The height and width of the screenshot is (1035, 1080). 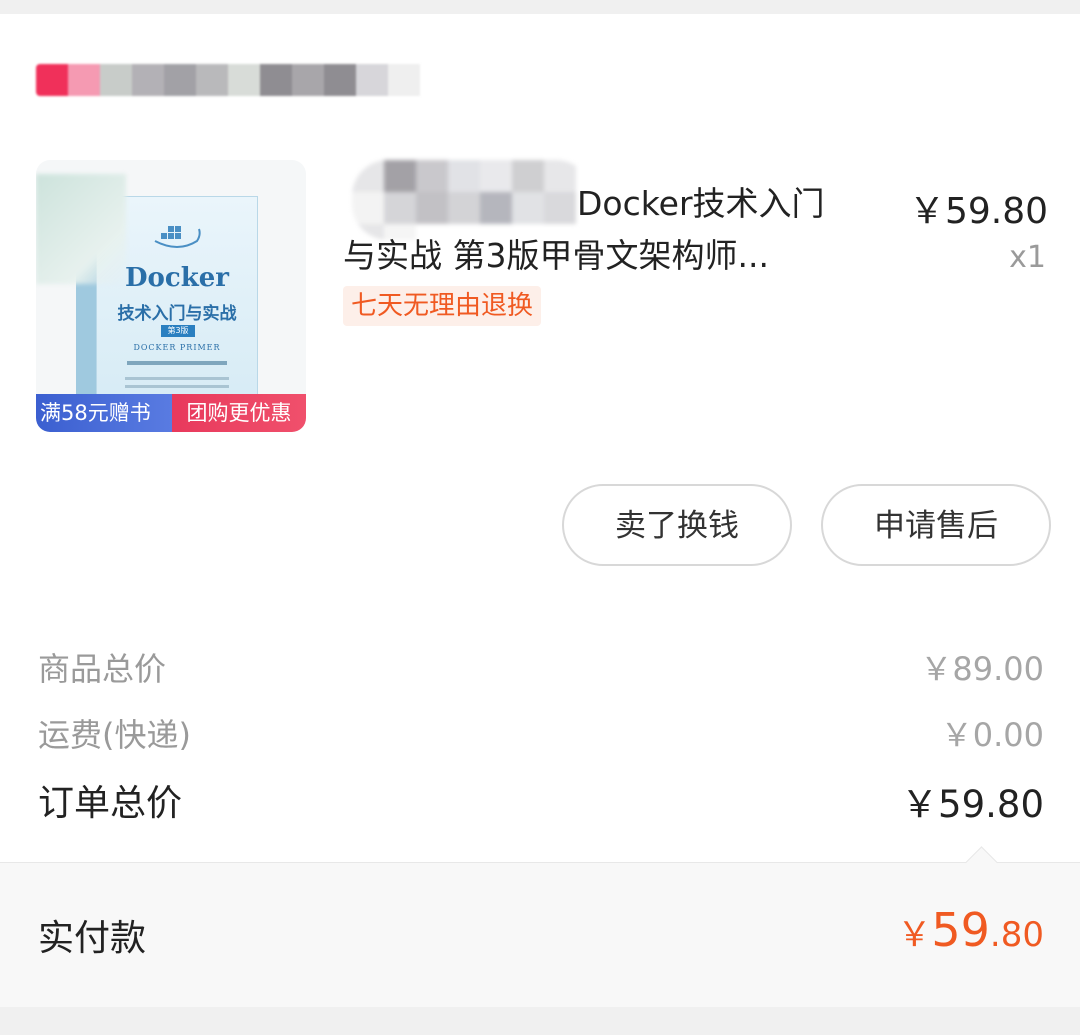 I want to click on after-sales-button: 申请售后, so click(x=936, y=525).